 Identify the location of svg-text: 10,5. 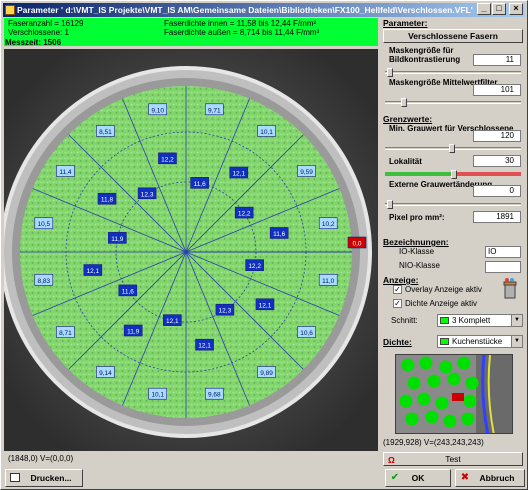
(43, 224).